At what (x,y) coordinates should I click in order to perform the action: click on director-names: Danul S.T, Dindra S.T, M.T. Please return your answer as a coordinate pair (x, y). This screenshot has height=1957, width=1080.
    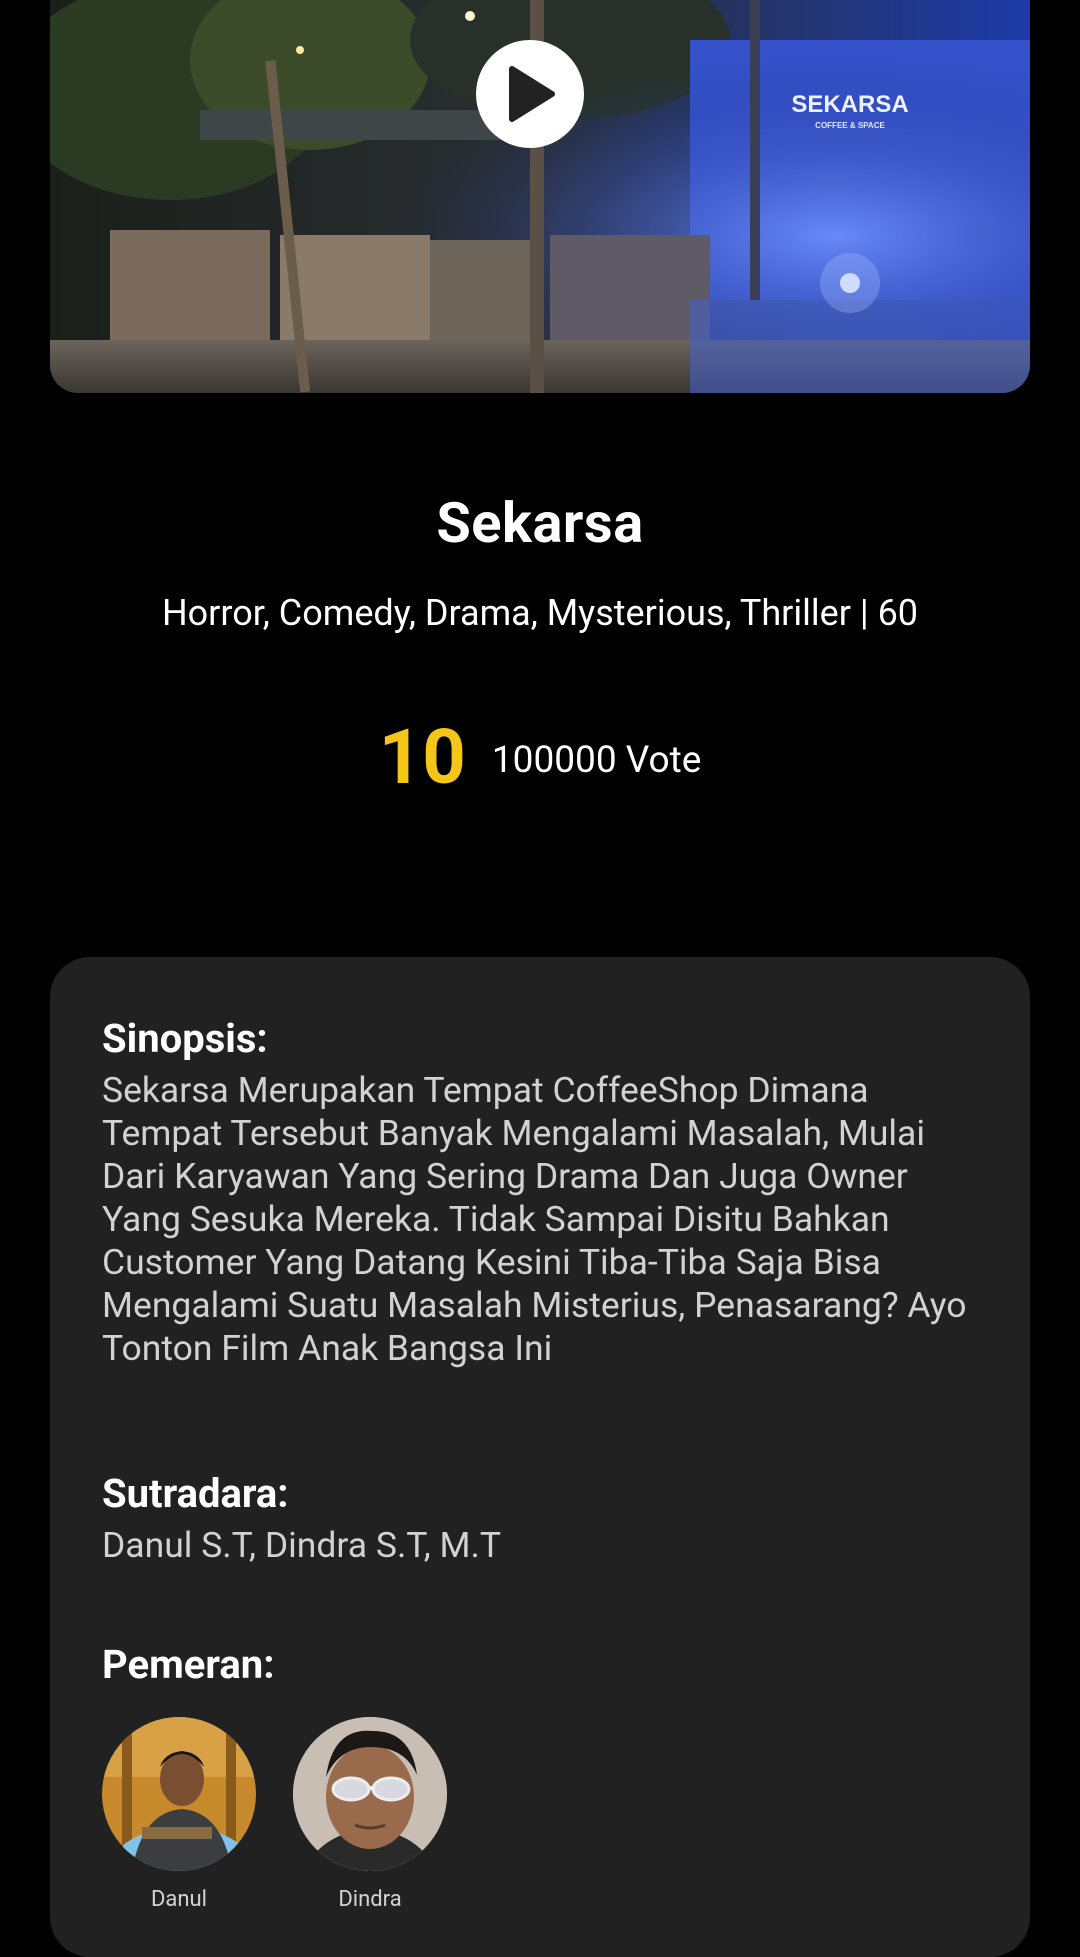
    Looking at the image, I should click on (302, 1545).